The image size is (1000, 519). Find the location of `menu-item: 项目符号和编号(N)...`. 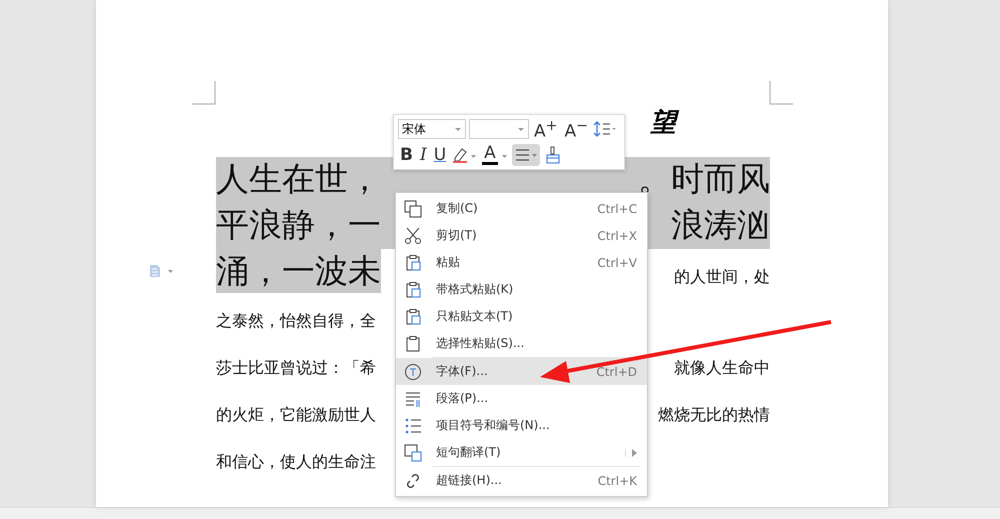

menu-item: 项目符号和编号(N)... is located at coordinates (521, 425).